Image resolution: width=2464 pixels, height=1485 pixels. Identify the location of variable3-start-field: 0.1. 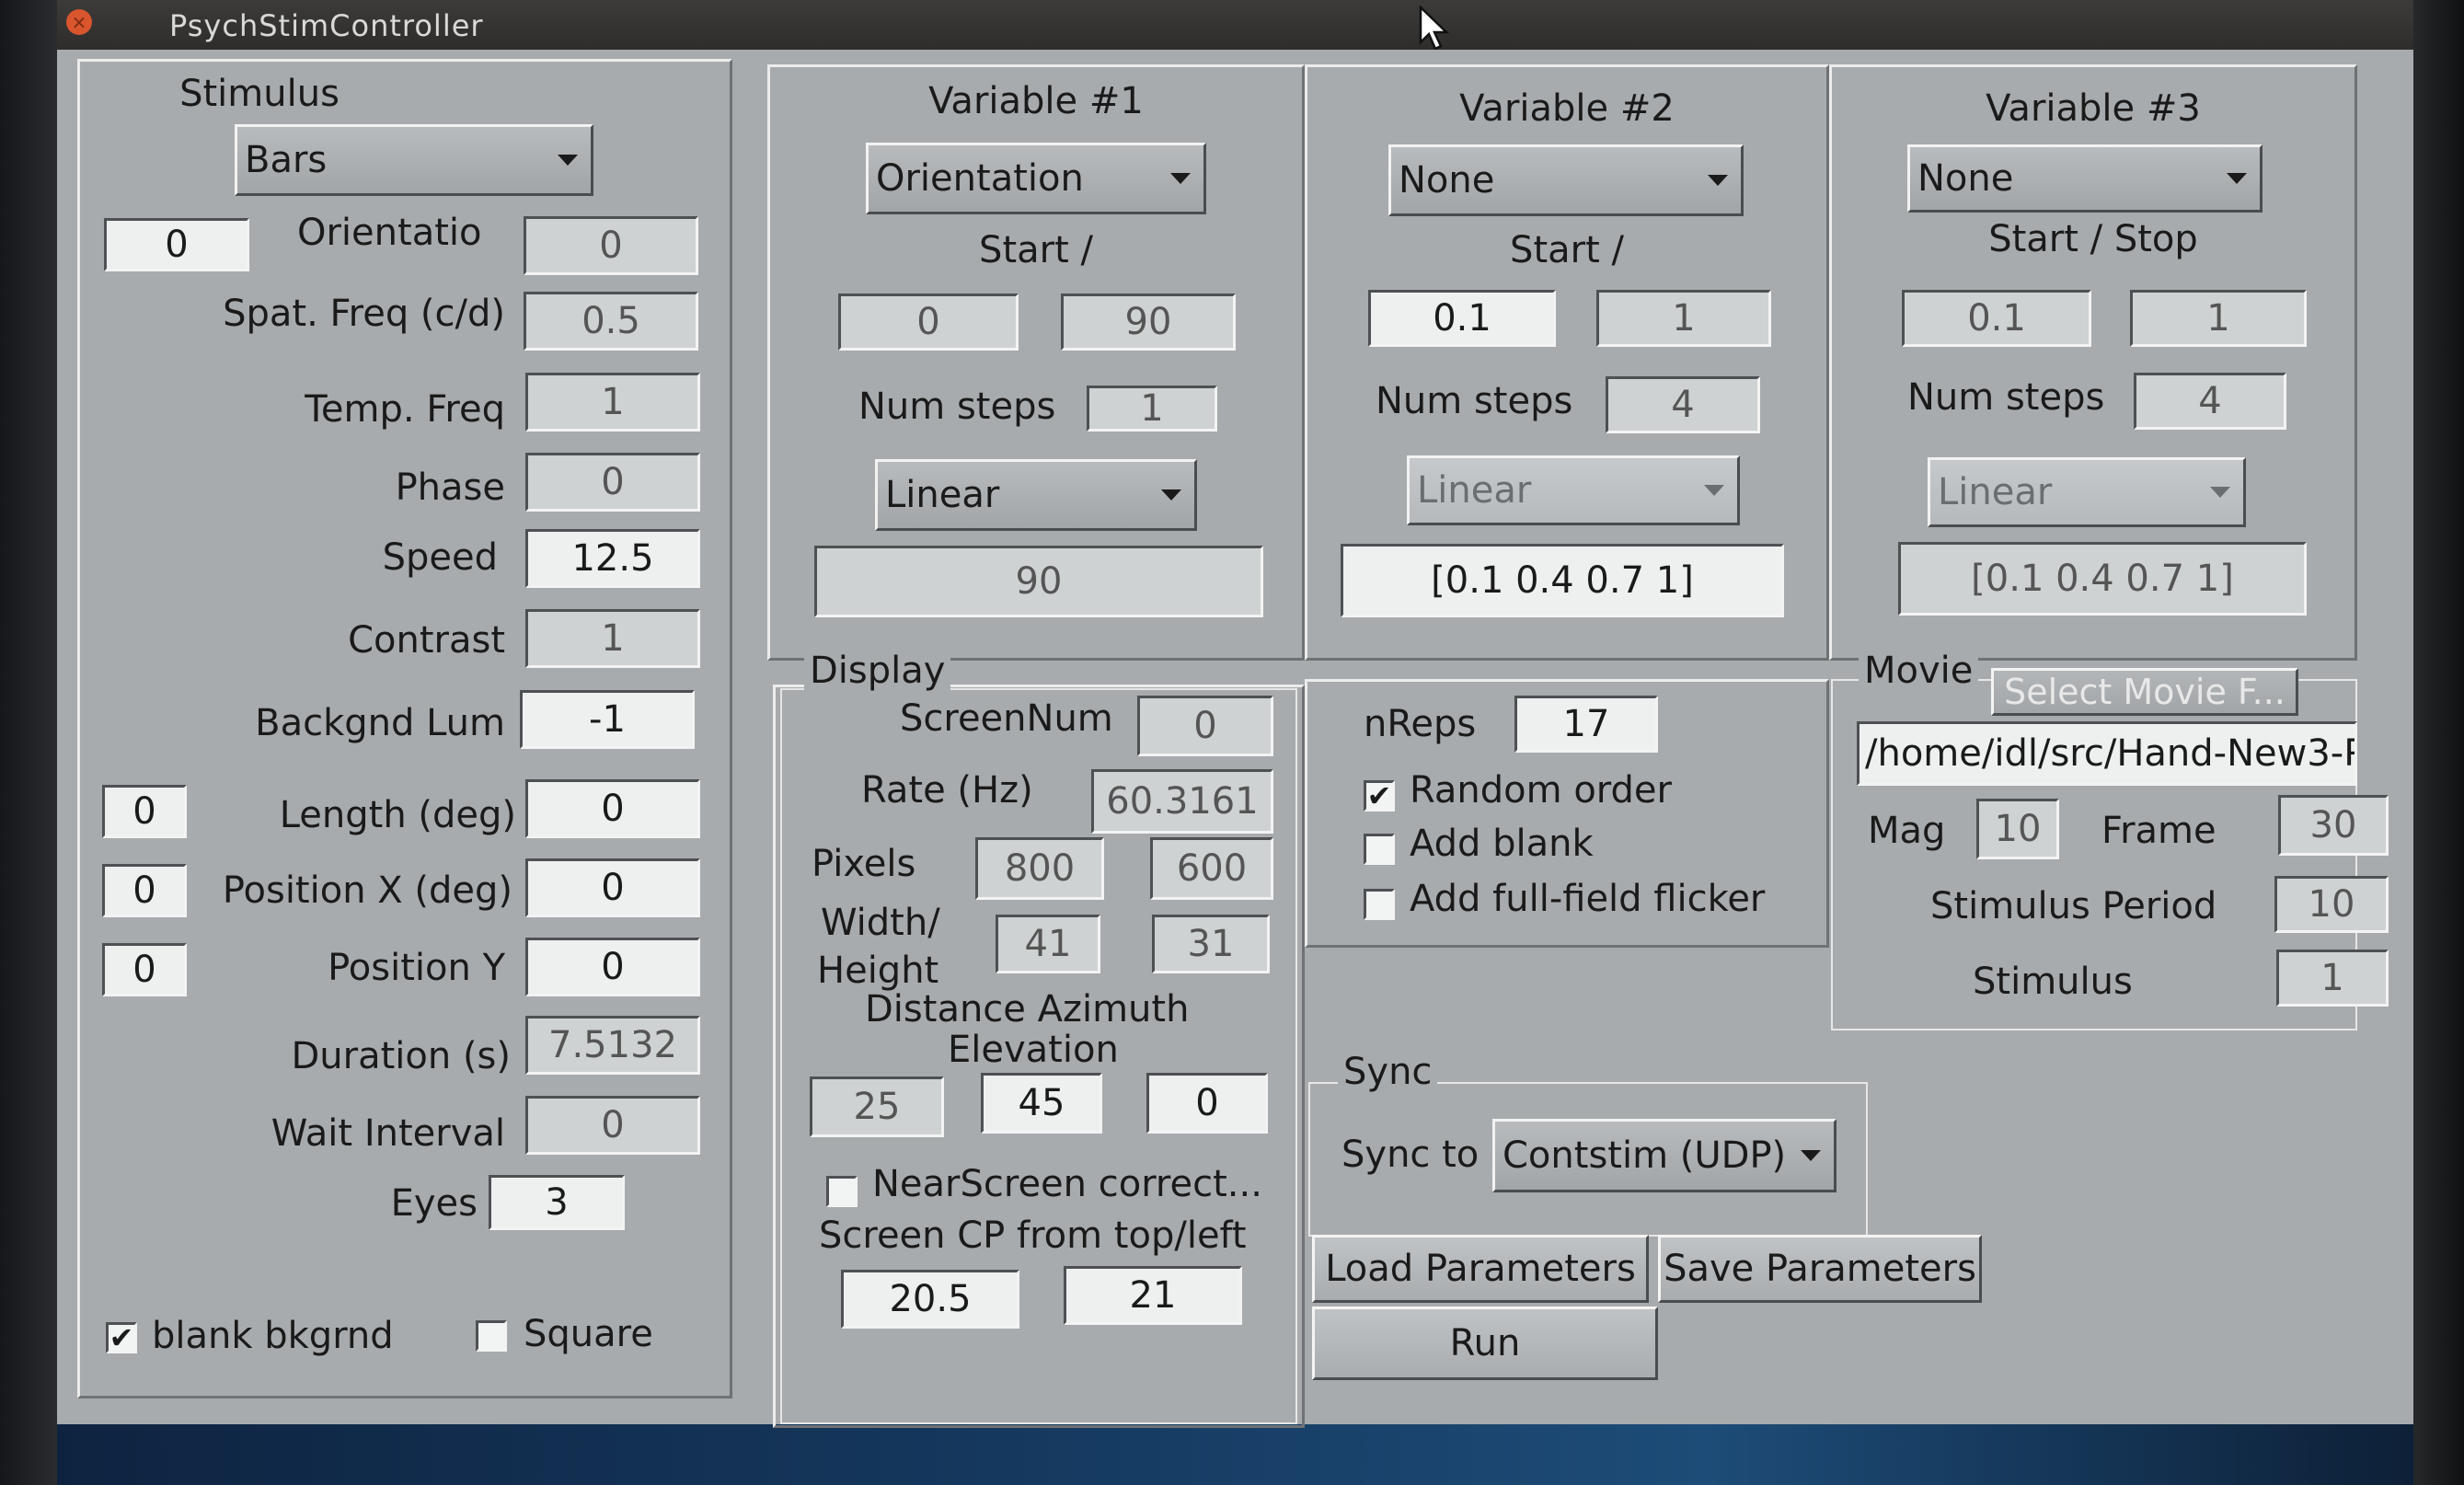
(1996, 318).